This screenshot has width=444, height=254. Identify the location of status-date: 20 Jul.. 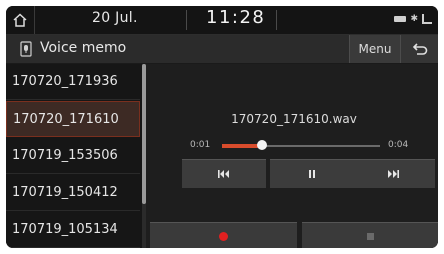
(115, 18).